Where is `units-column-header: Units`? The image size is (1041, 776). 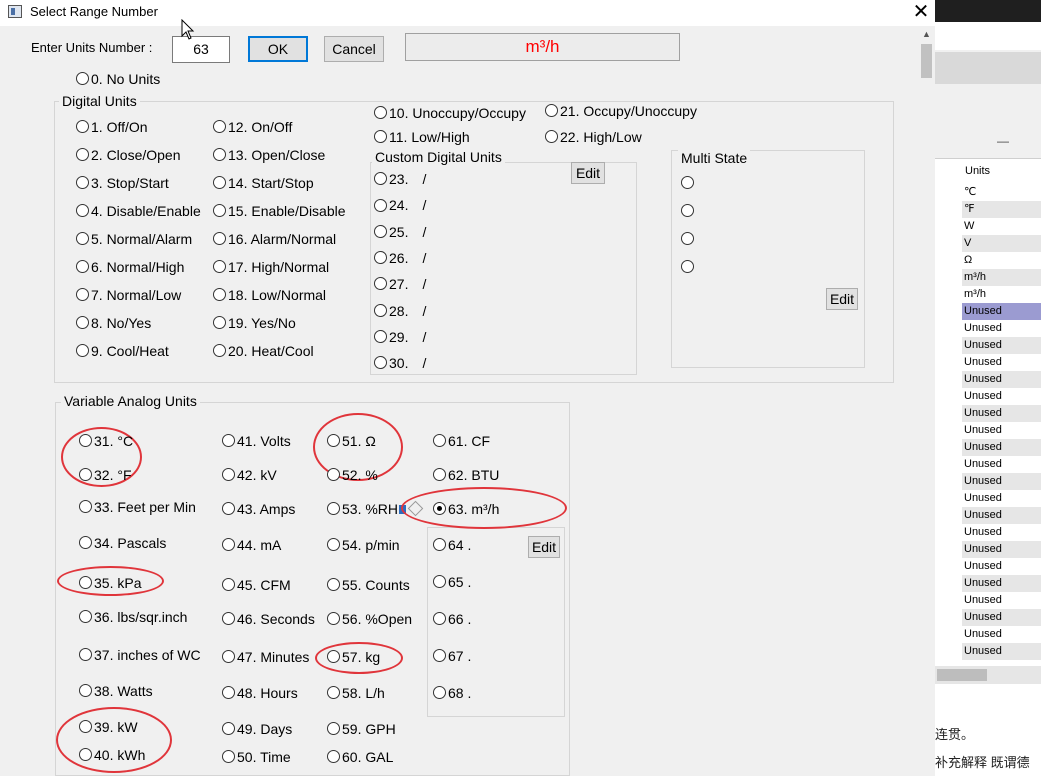
units-column-header: Units is located at coordinates (977, 171).